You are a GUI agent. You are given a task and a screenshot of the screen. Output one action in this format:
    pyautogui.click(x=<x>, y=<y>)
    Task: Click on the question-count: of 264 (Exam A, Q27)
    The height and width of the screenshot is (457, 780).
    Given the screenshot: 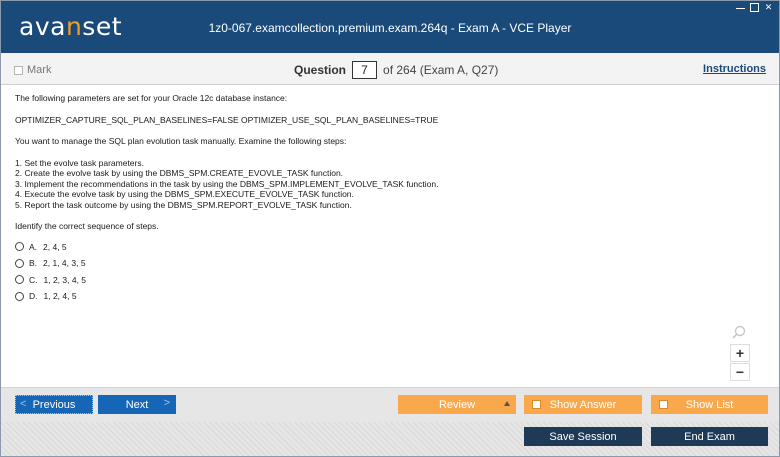 What is the action you would take?
    pyautogui.click(x=441, y=70)
    